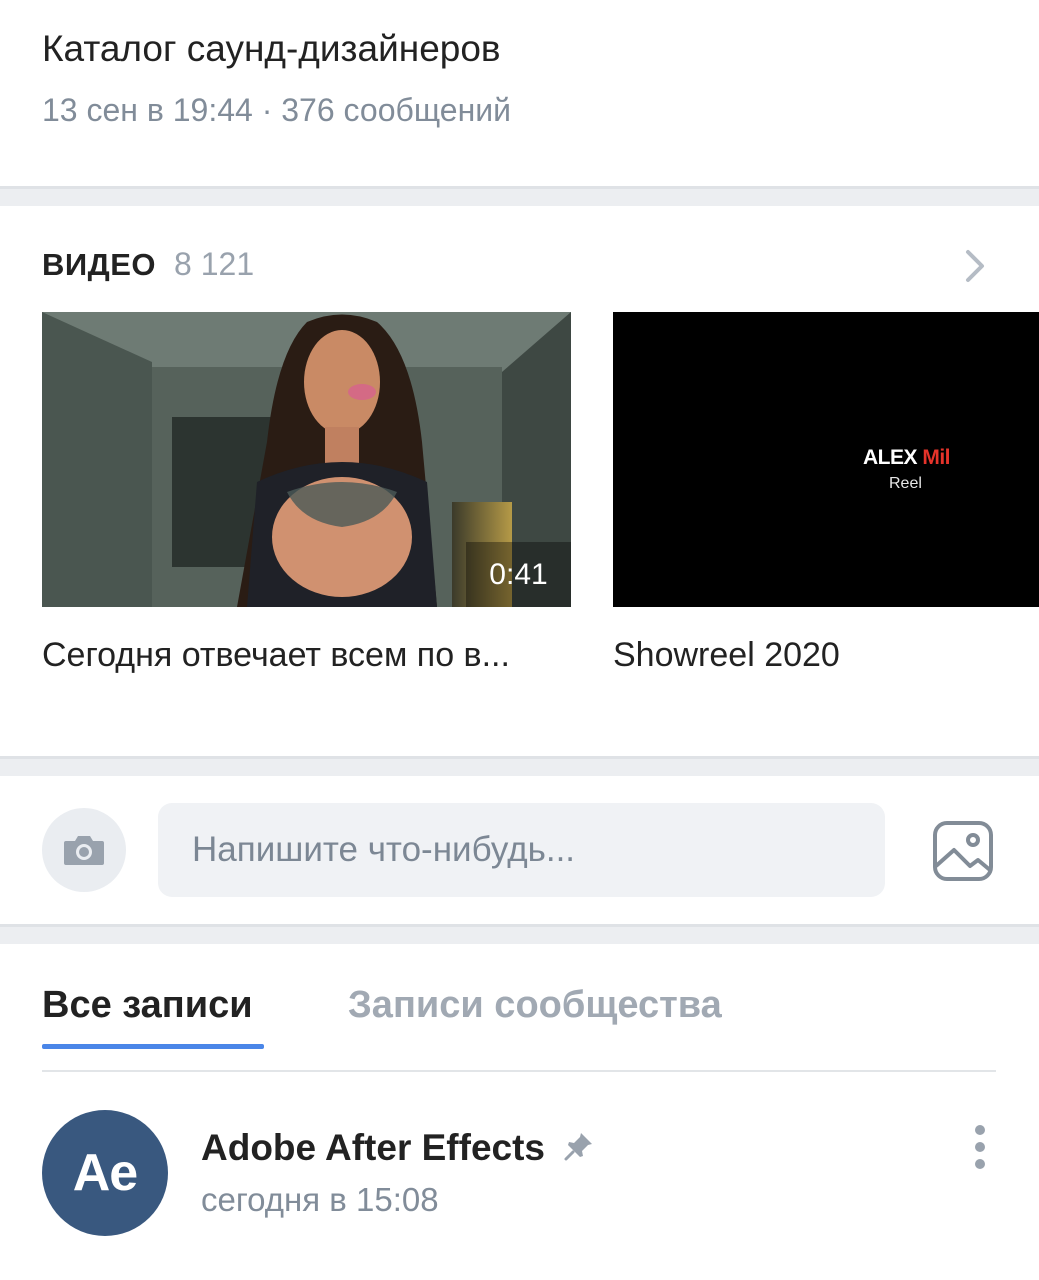  I want to click on post-author: Adobe After Effects, so click(373, 1148).